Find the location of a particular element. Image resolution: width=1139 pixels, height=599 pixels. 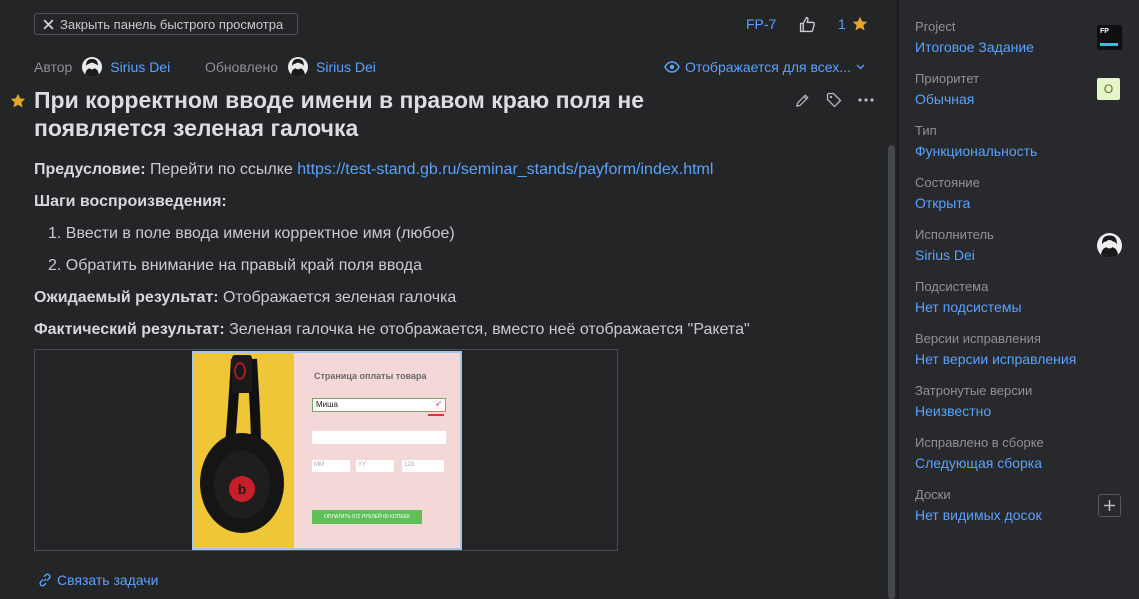

field-affected-versions: Затронутые версии Неизвестно is located at coordinates (1020, 401).